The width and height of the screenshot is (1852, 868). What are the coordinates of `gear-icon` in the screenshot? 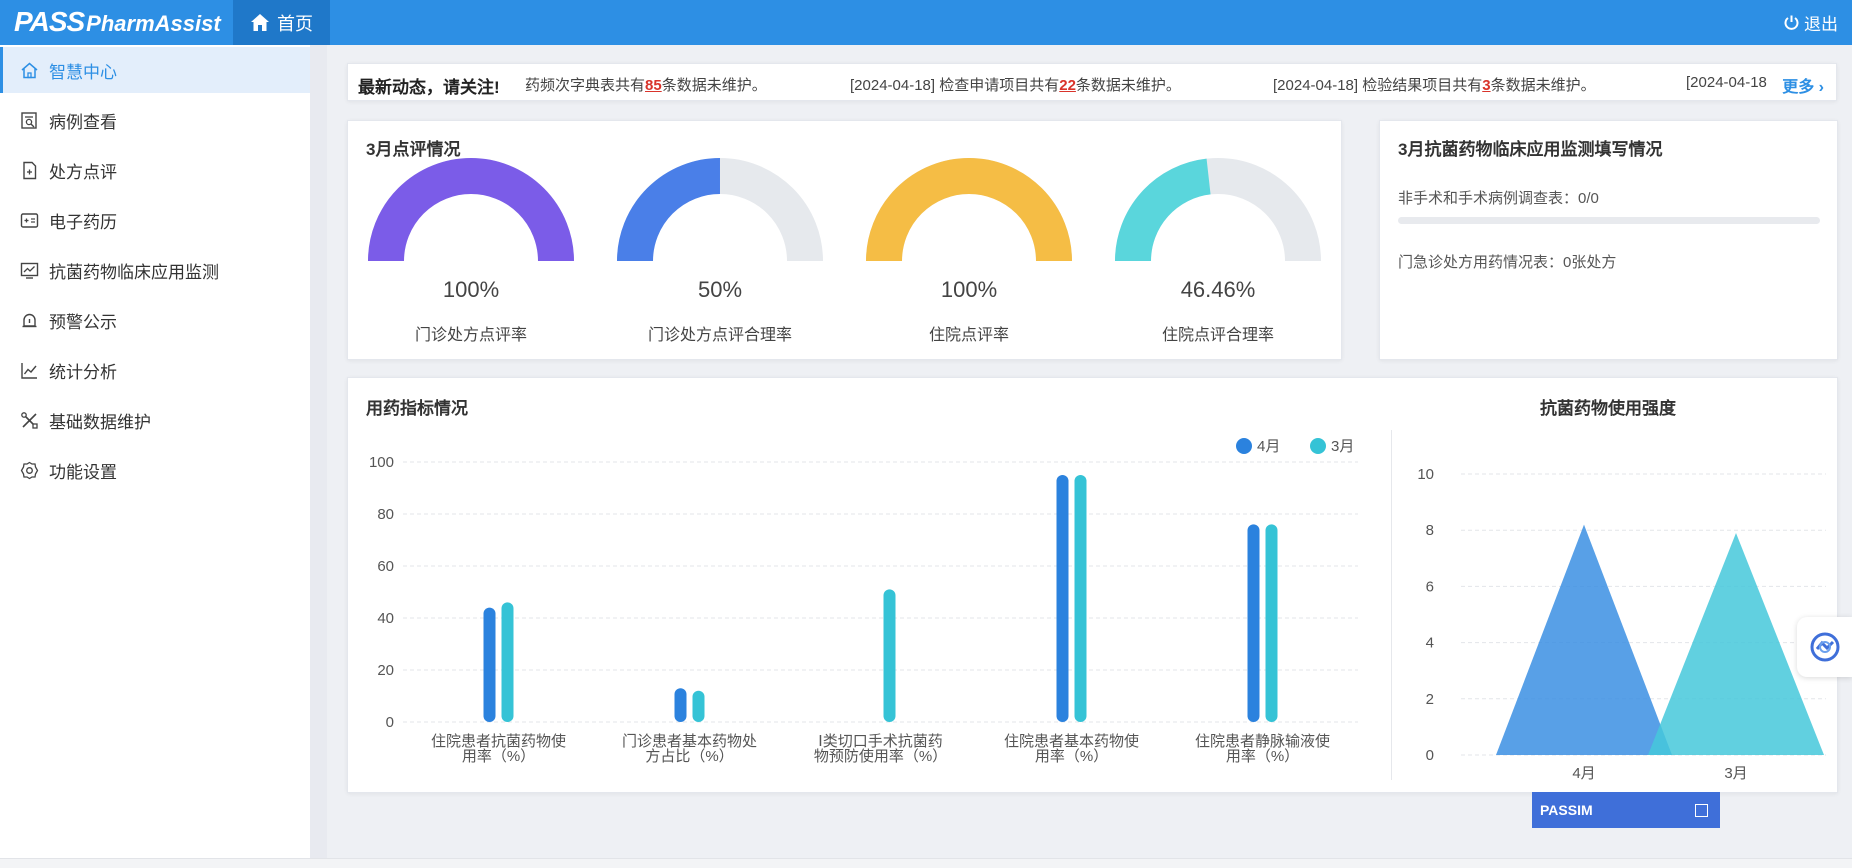 It's located at (29, 470).